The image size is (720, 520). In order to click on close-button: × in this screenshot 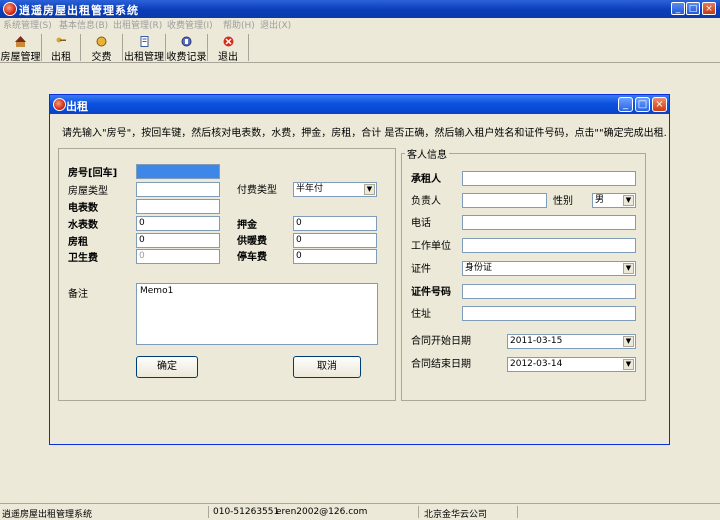, I will do `click(709, 8)`.